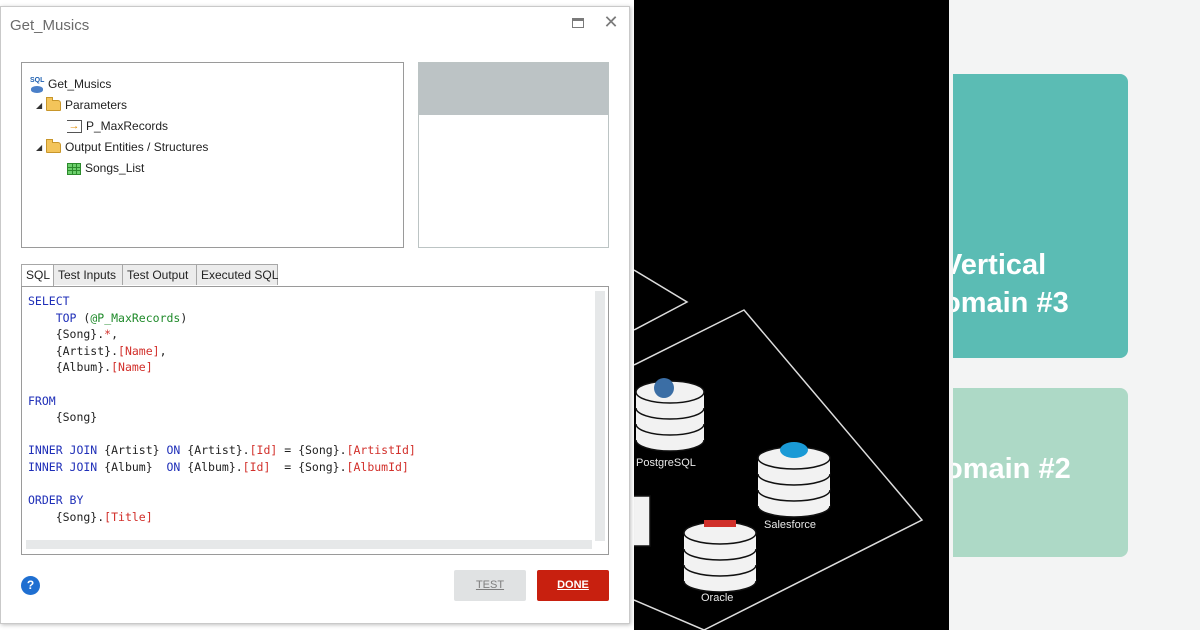 This screenshot has width=1200, height=630. What do you see at coordinates (1011, 284) in the screenshot?
I see `domain-card-3-text: Vertical omain #3` at bounding box center [1011, 284].